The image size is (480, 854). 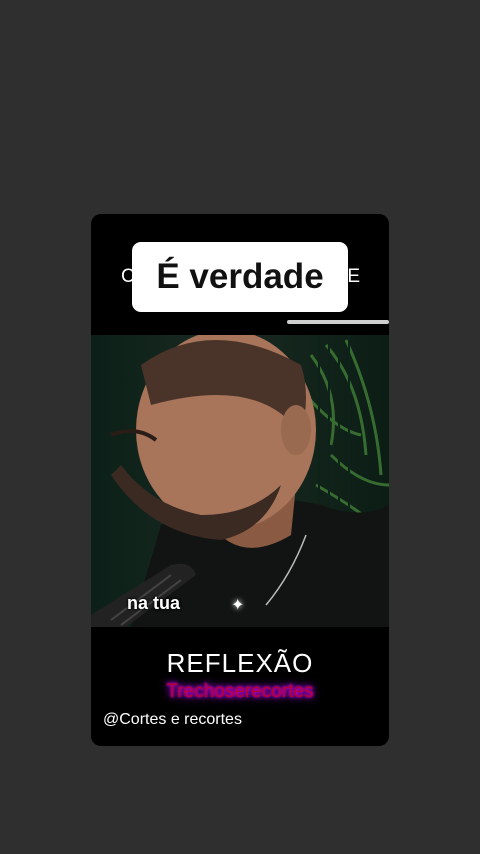 I want to click on overlay-subtitle: Trechoserecortes, so click(x=240, y=691).